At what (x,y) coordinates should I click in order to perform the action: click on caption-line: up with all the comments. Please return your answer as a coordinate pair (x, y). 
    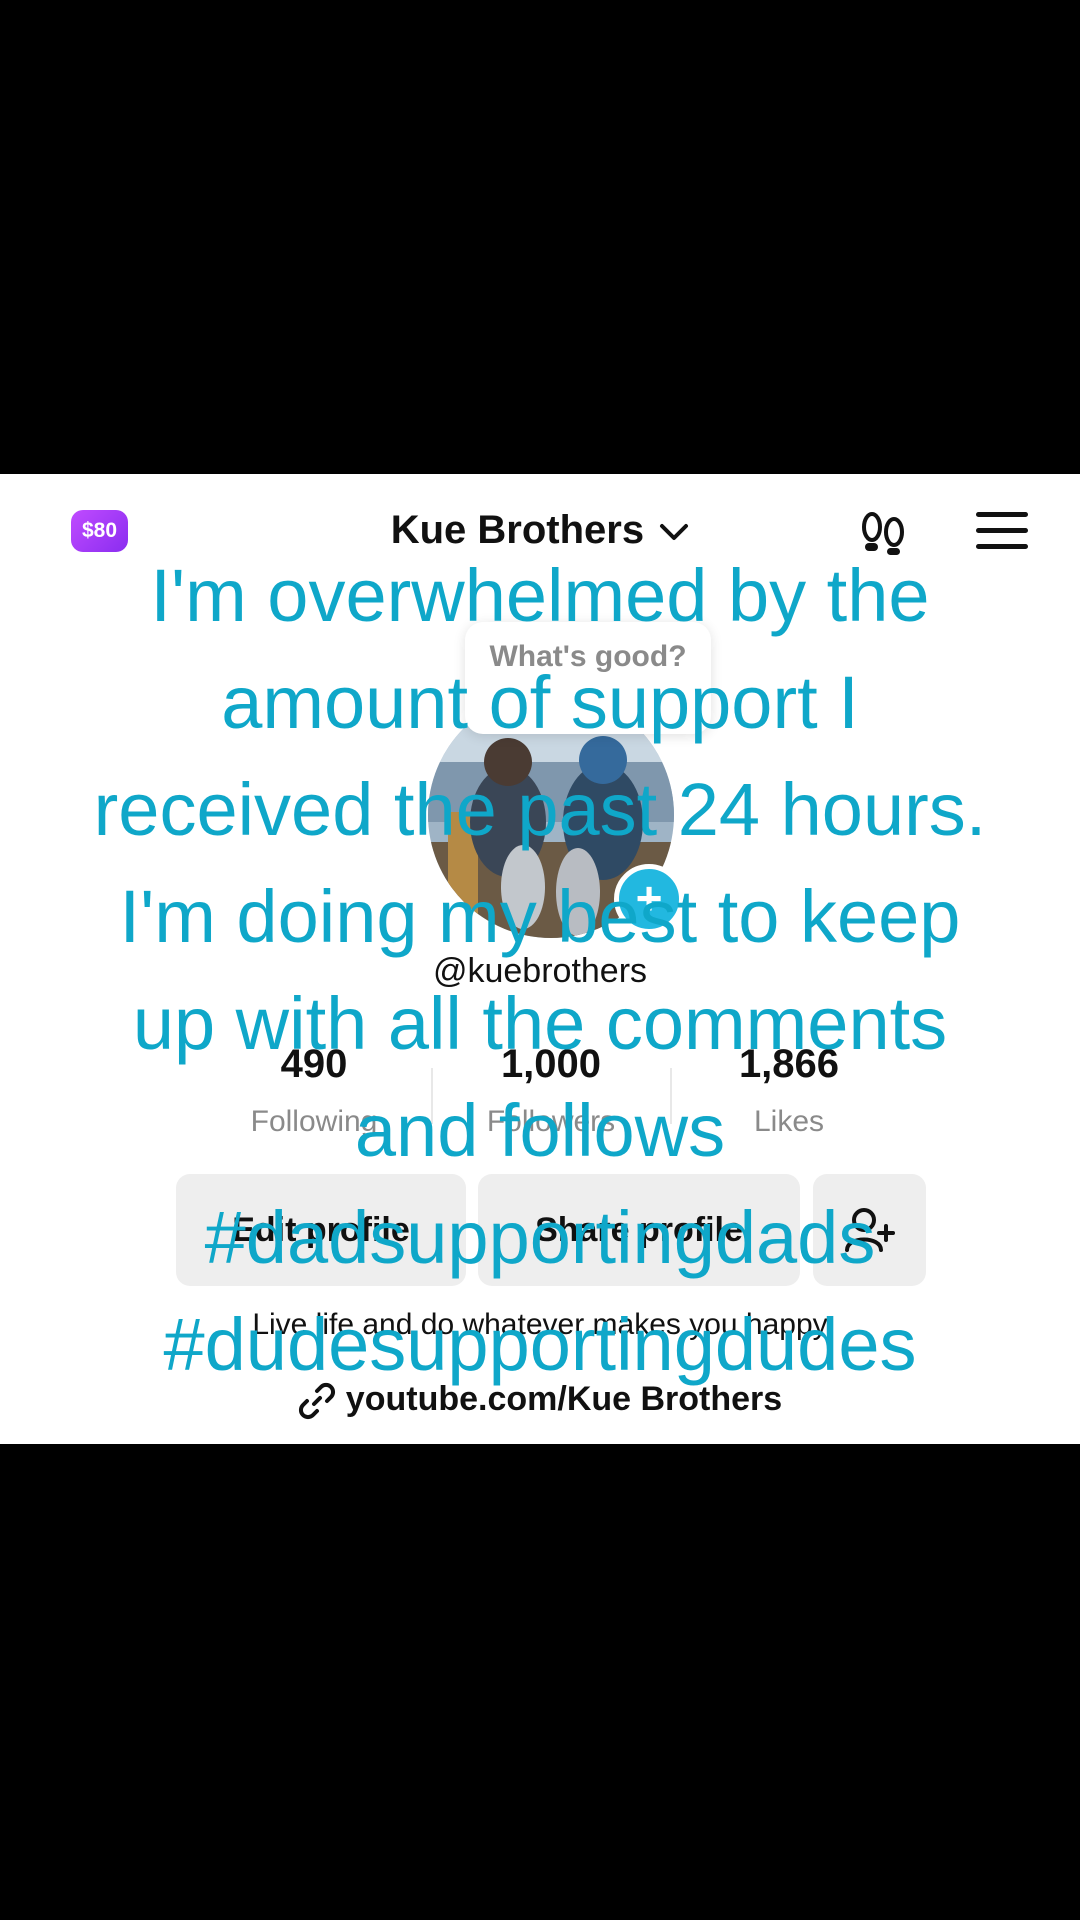
    Looking at the image, I should click on (540, 1023).